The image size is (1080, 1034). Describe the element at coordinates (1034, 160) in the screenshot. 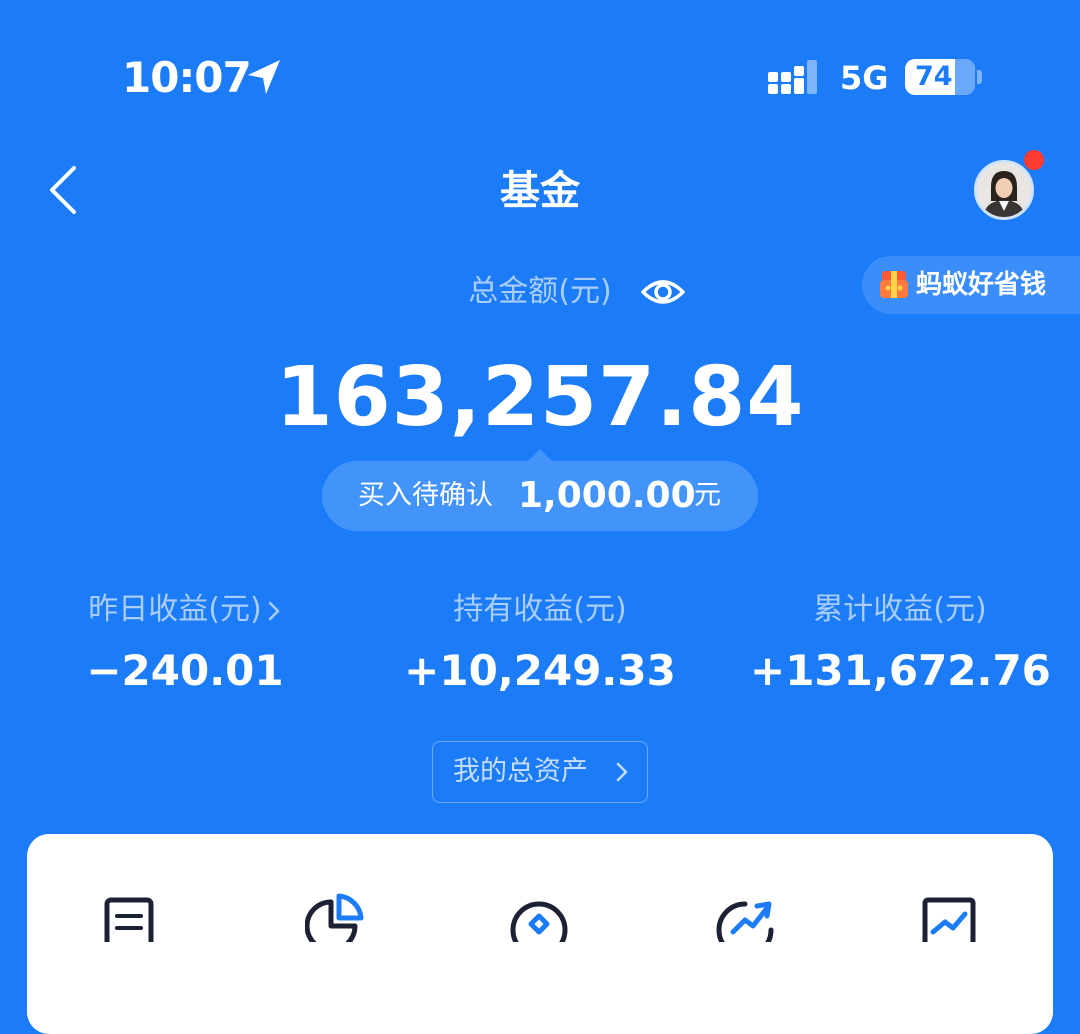

I see `notification-dot` at that location.